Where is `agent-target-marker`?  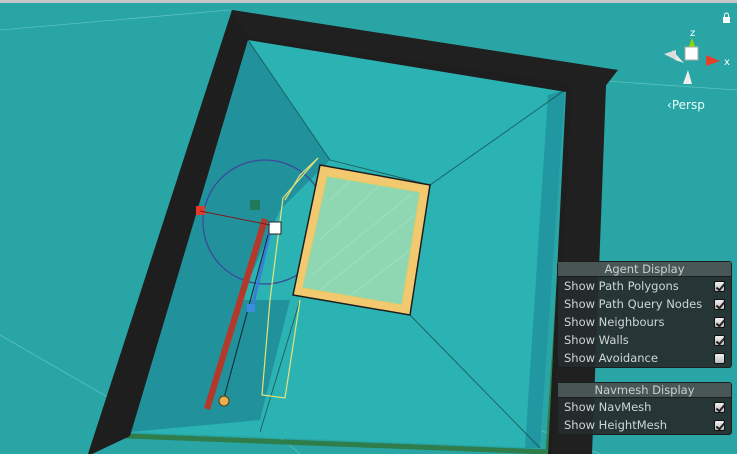 agent-target-marker is located at coordinates (224, 401).